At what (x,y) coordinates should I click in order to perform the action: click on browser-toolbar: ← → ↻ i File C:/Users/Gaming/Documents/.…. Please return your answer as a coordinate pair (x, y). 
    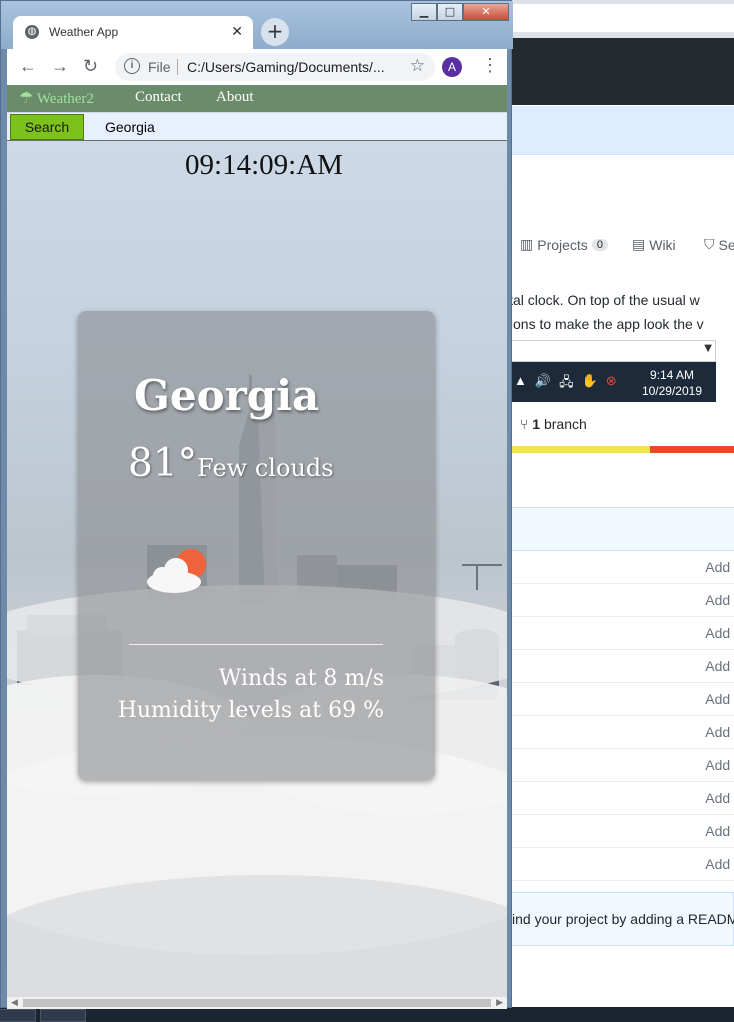
    Looking at the image, I should click on (257, 67).